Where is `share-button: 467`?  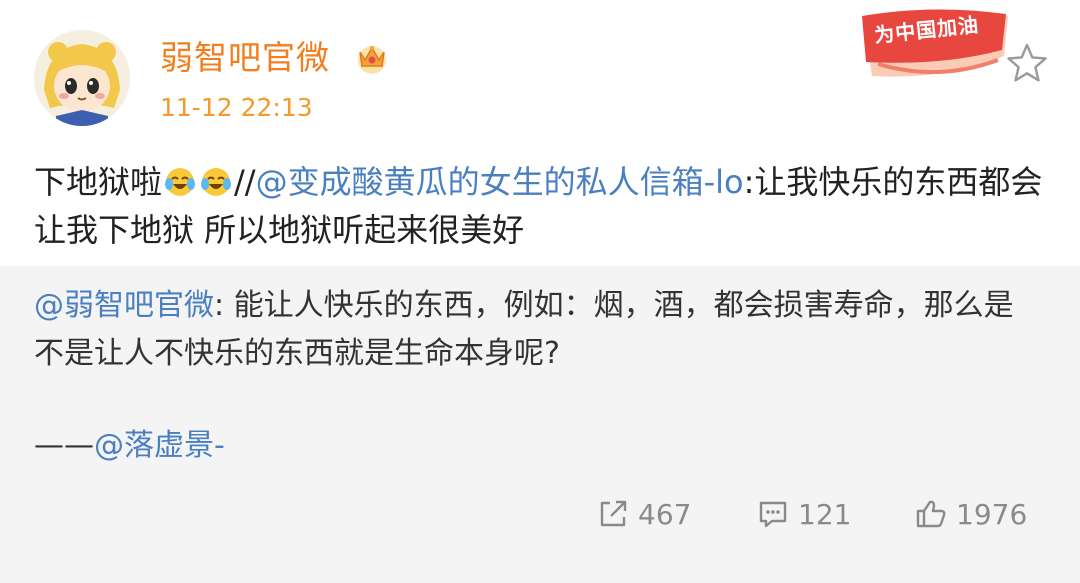 share-button: 467 is located at coordinates (643, 514).